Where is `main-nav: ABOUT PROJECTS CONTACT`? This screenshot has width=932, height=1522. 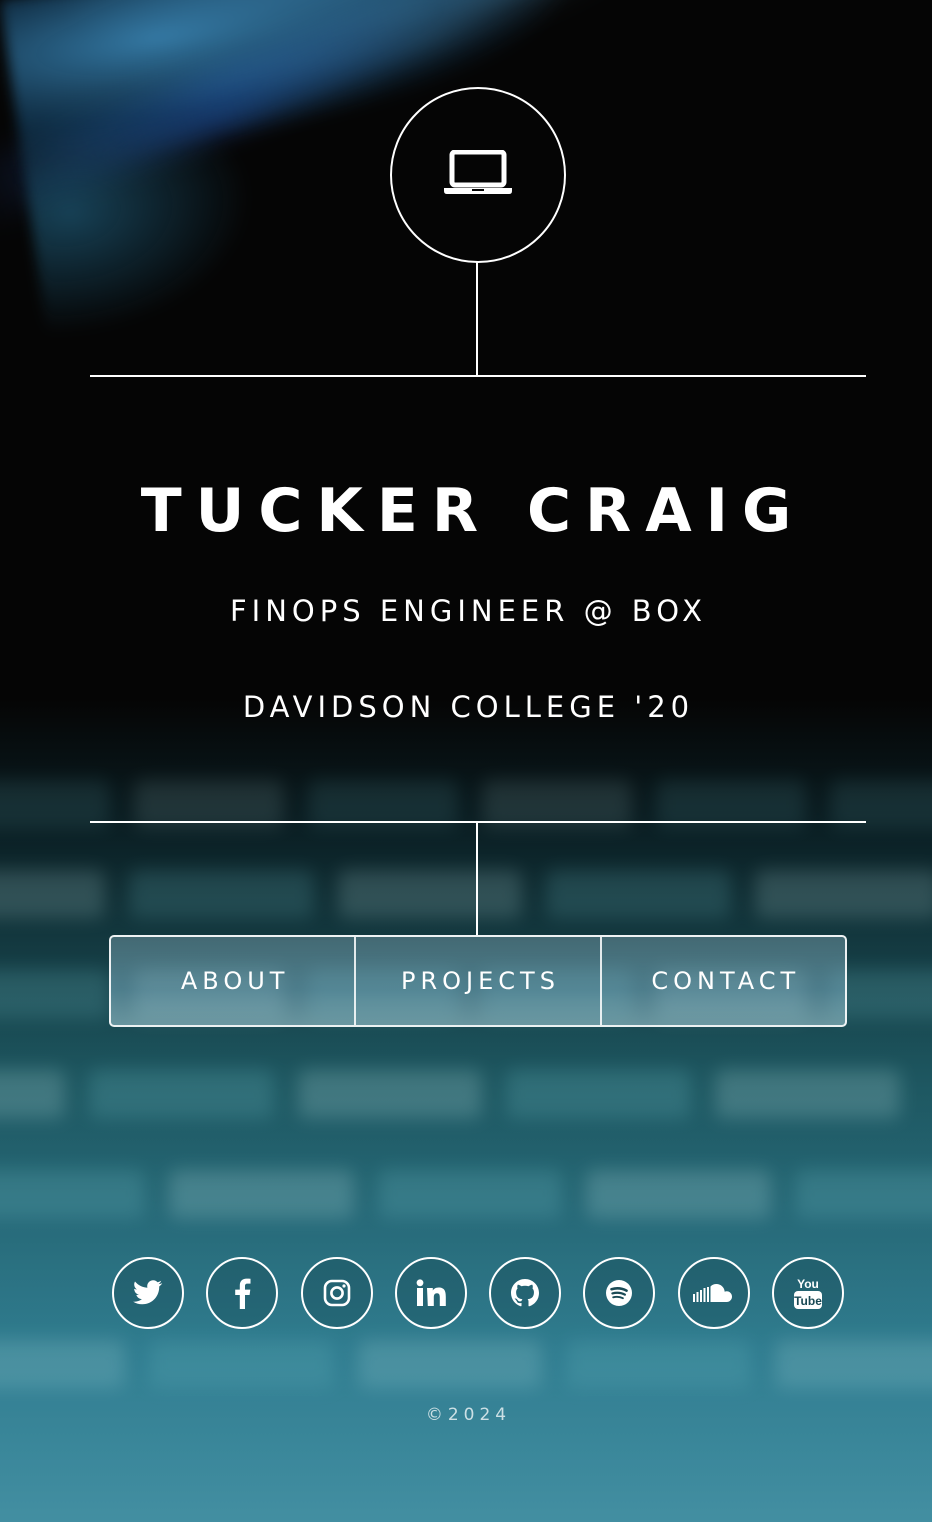
main-nav: ABOUT PROJECTS CONTACT is located at coordinates (478, 981).